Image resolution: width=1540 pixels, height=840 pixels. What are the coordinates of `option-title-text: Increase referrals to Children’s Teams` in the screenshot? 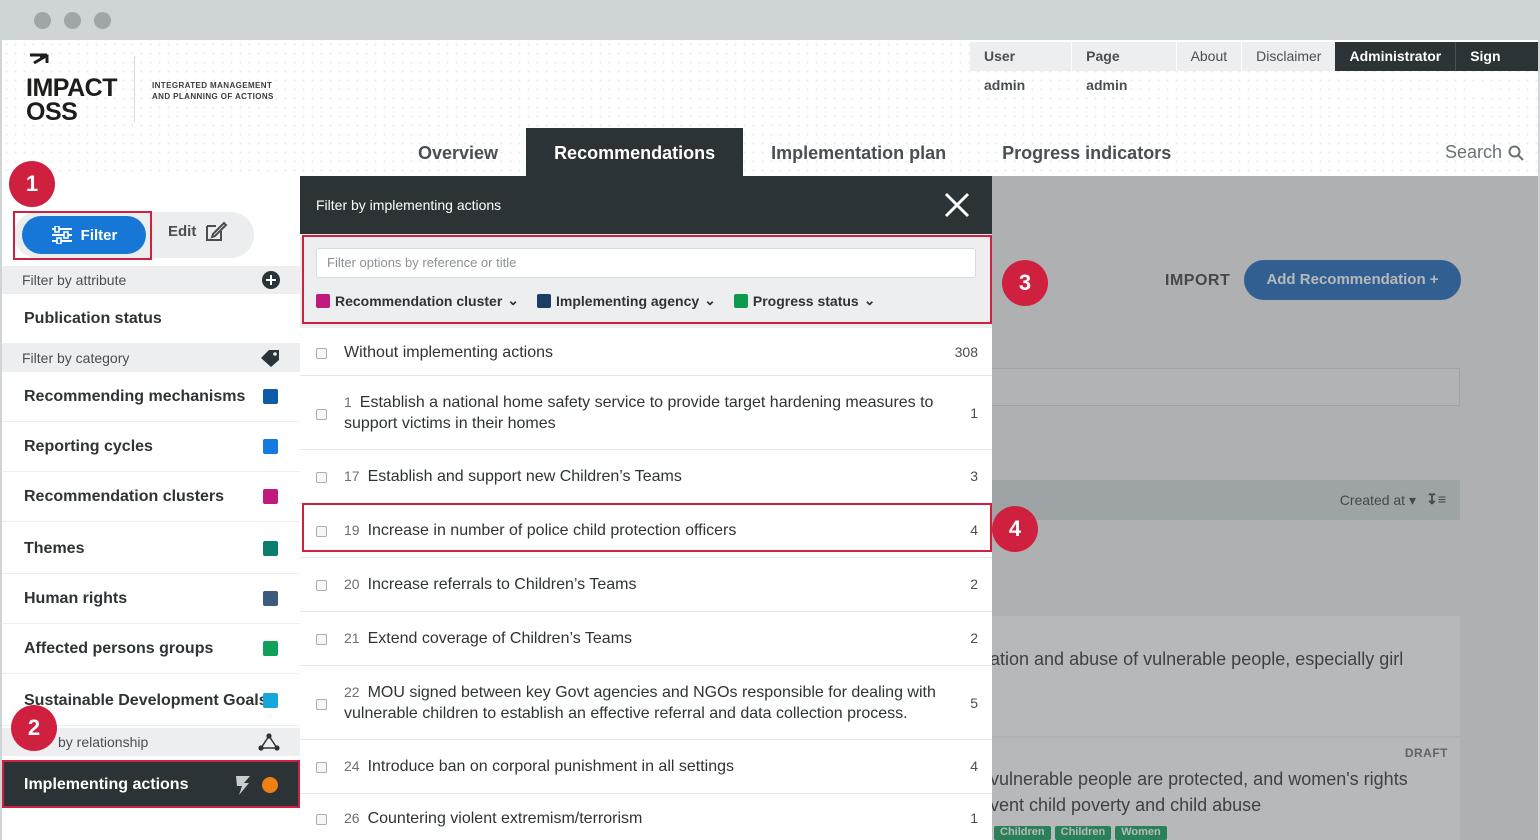 It's located at (502, 584).